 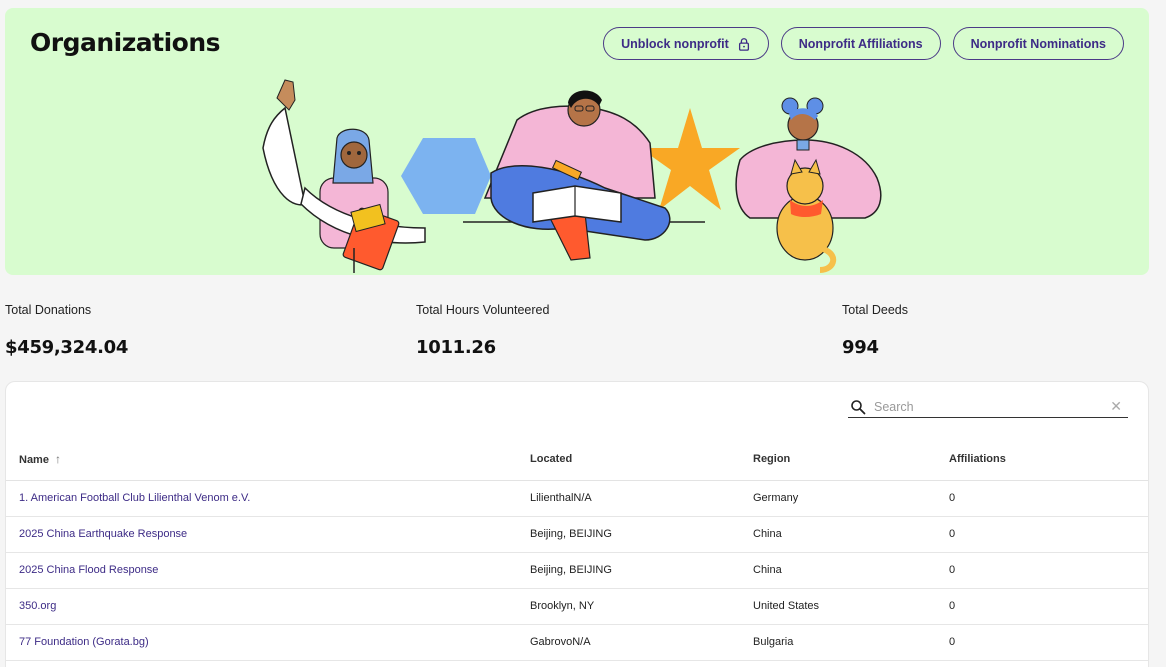 I want to click on stat-value: $459,324.04, so click(x=67, y=347).